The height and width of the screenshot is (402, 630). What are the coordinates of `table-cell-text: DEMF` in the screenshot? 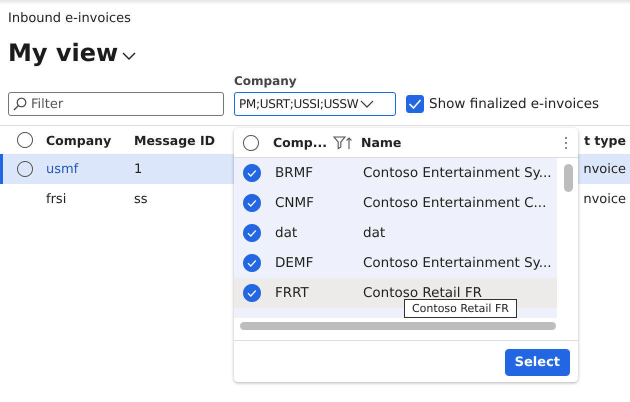 It's located at (294, 263).